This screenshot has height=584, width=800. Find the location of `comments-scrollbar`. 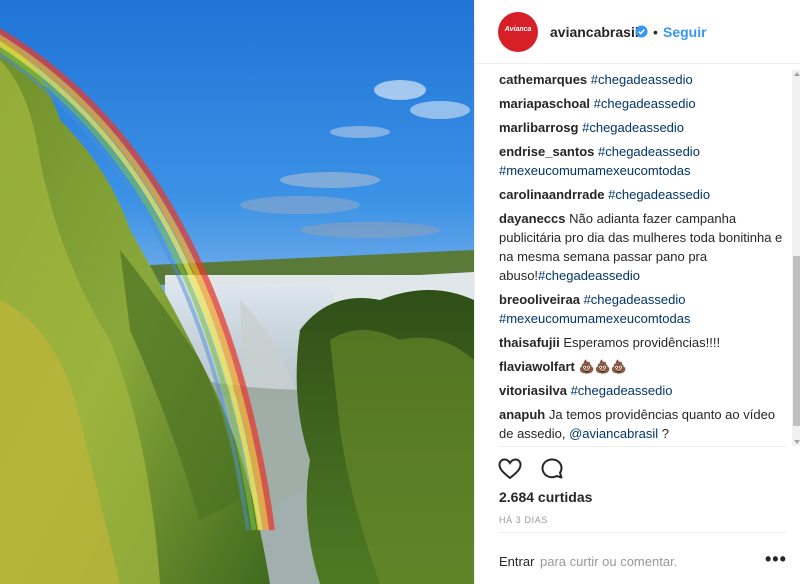

comments-scrollbar is located at coordinates (796, 258).